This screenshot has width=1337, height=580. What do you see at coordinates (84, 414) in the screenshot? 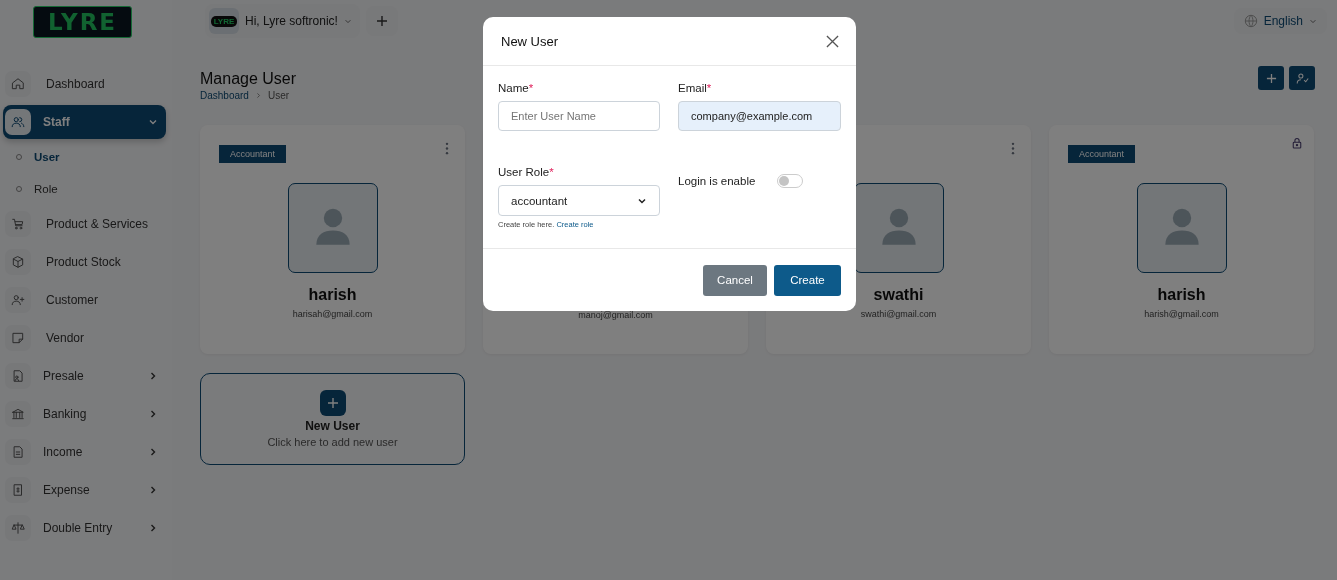
I see `sidebar-item: Banking` at bounding box center [84, 414].